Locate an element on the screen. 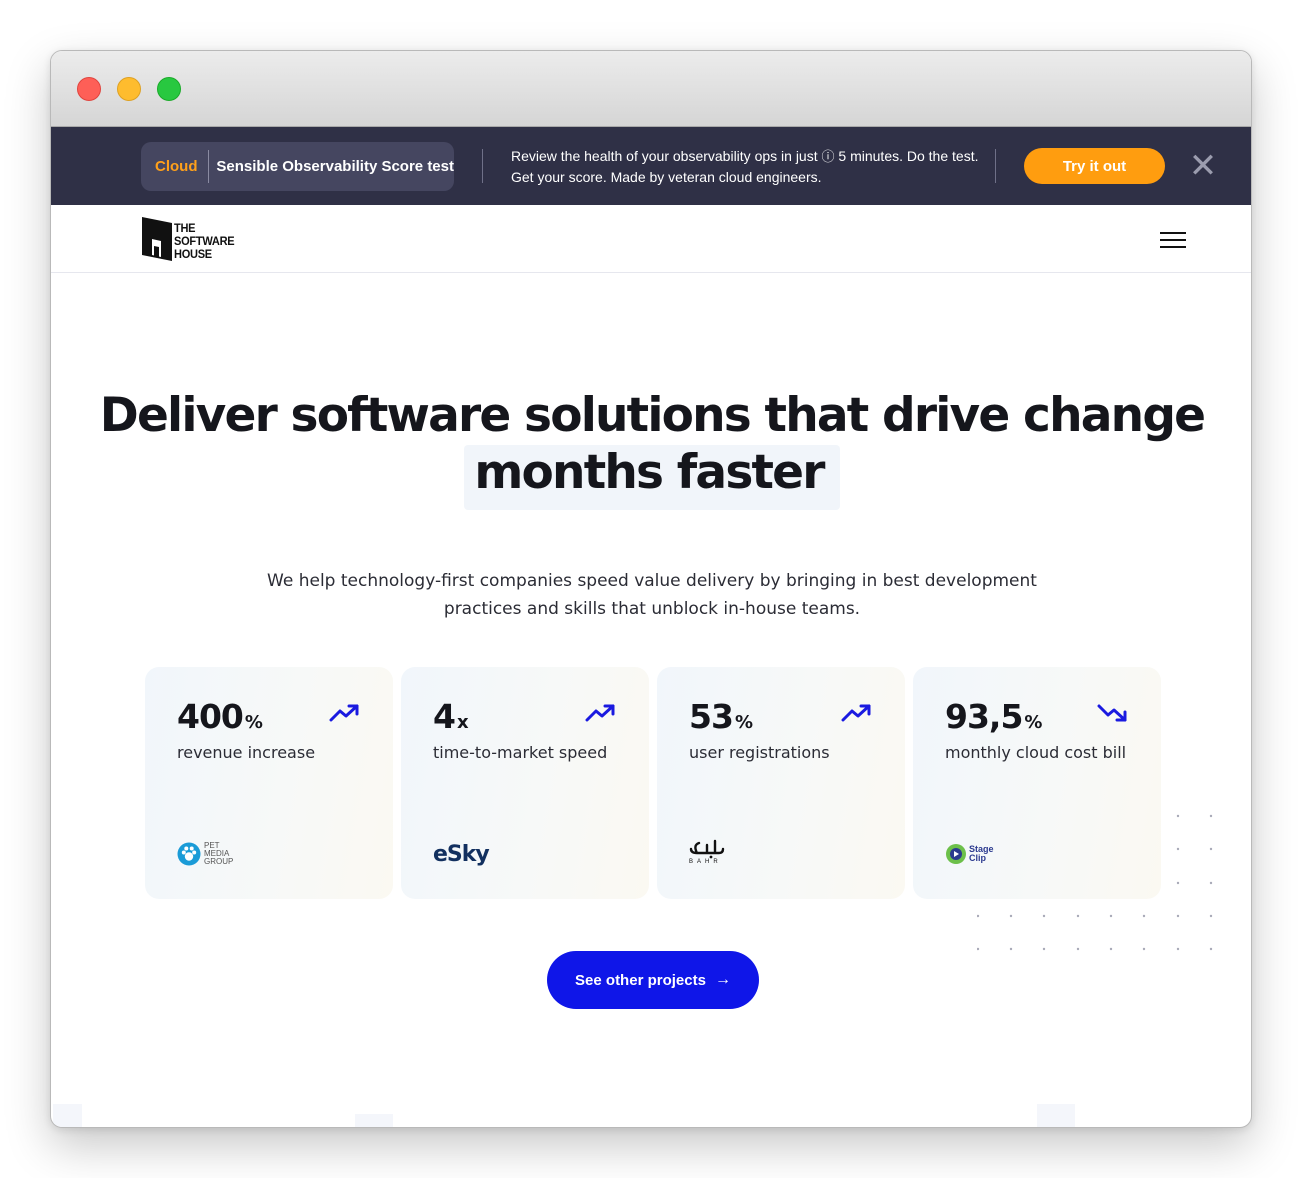 The image size is (1302, 1178). client-logo-pet-media-group: PET MEDIA GROUP is located at coordinates (207, 854).